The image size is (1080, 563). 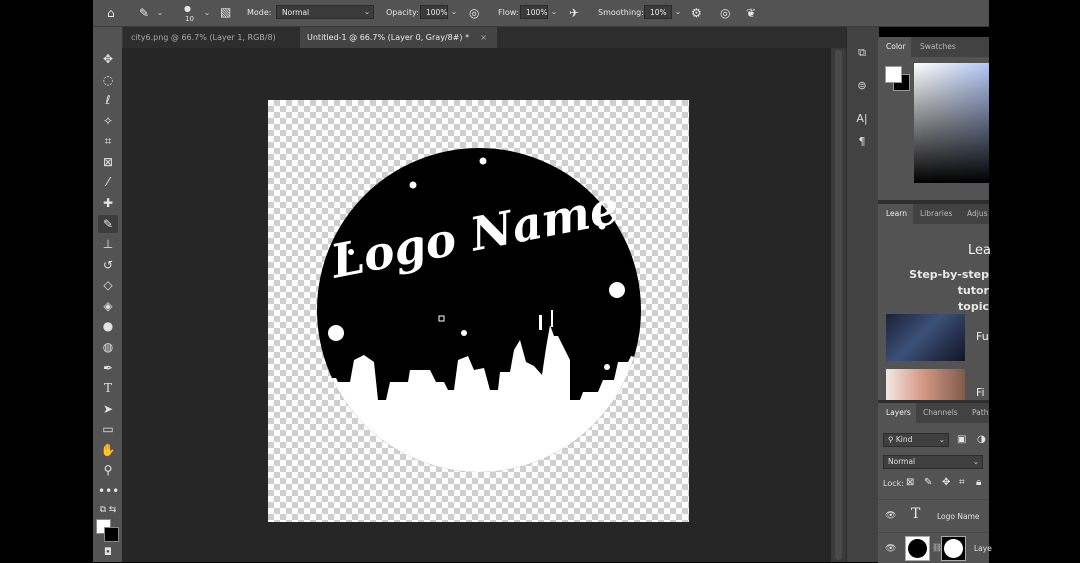 I want to click on prevent-auto-nesting-icon: ⌗, so click(x=962, y=483).